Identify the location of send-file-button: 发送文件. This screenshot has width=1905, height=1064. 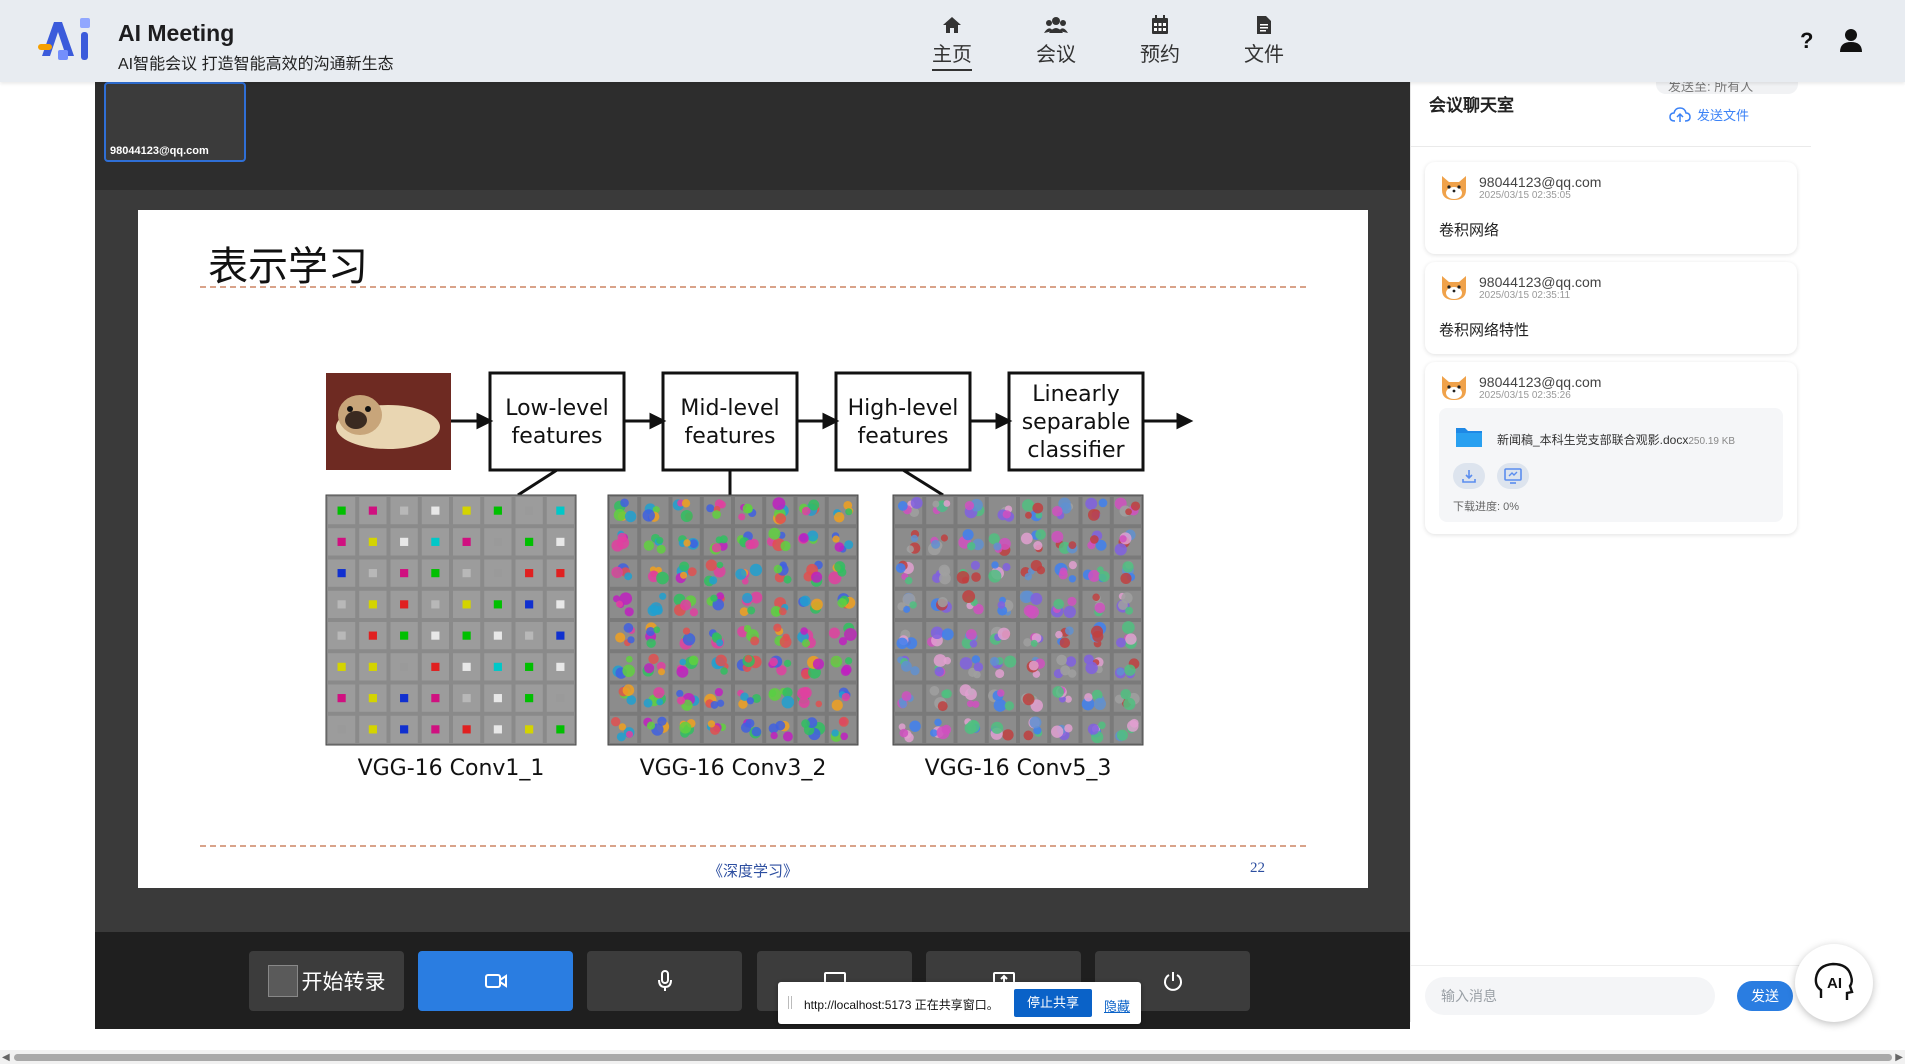
(1709, 114).